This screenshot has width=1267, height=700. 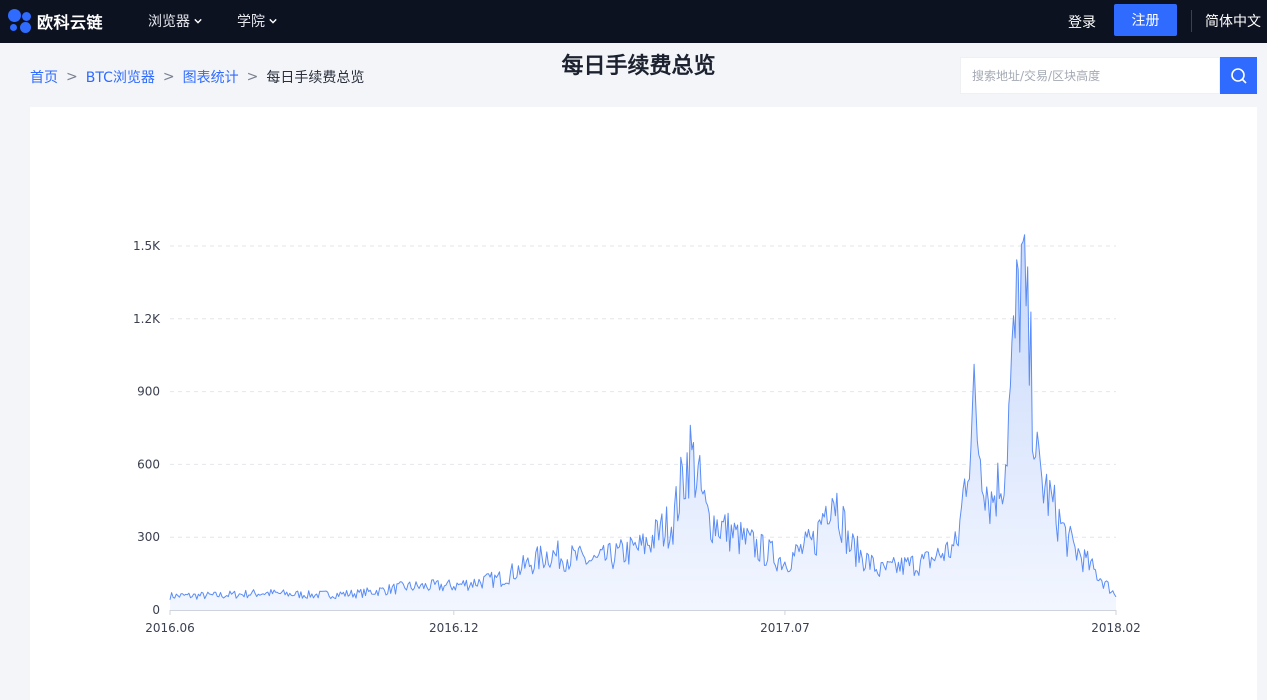 What do you see at coordinates (147, 319) in the screenshot?
I see `y-tick-label: 1.2K` at bounding box center [147, 319].